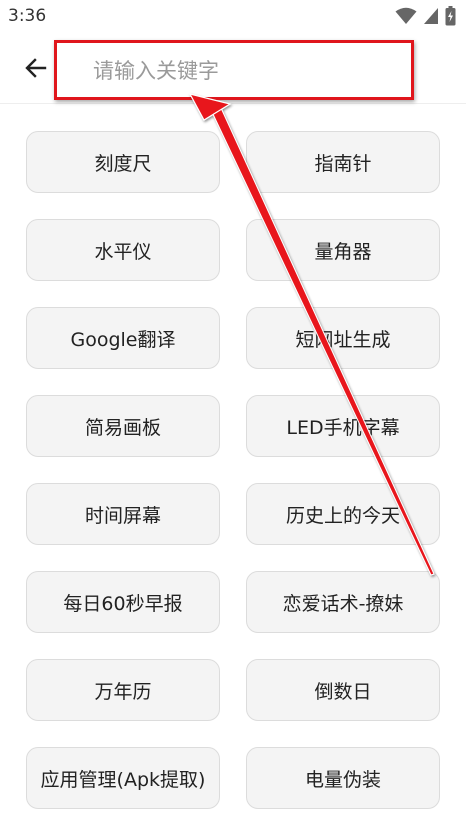 The width and height of the screenshot is (466, 830). I want to click on status-bar: 3:36, so click(233, 16).